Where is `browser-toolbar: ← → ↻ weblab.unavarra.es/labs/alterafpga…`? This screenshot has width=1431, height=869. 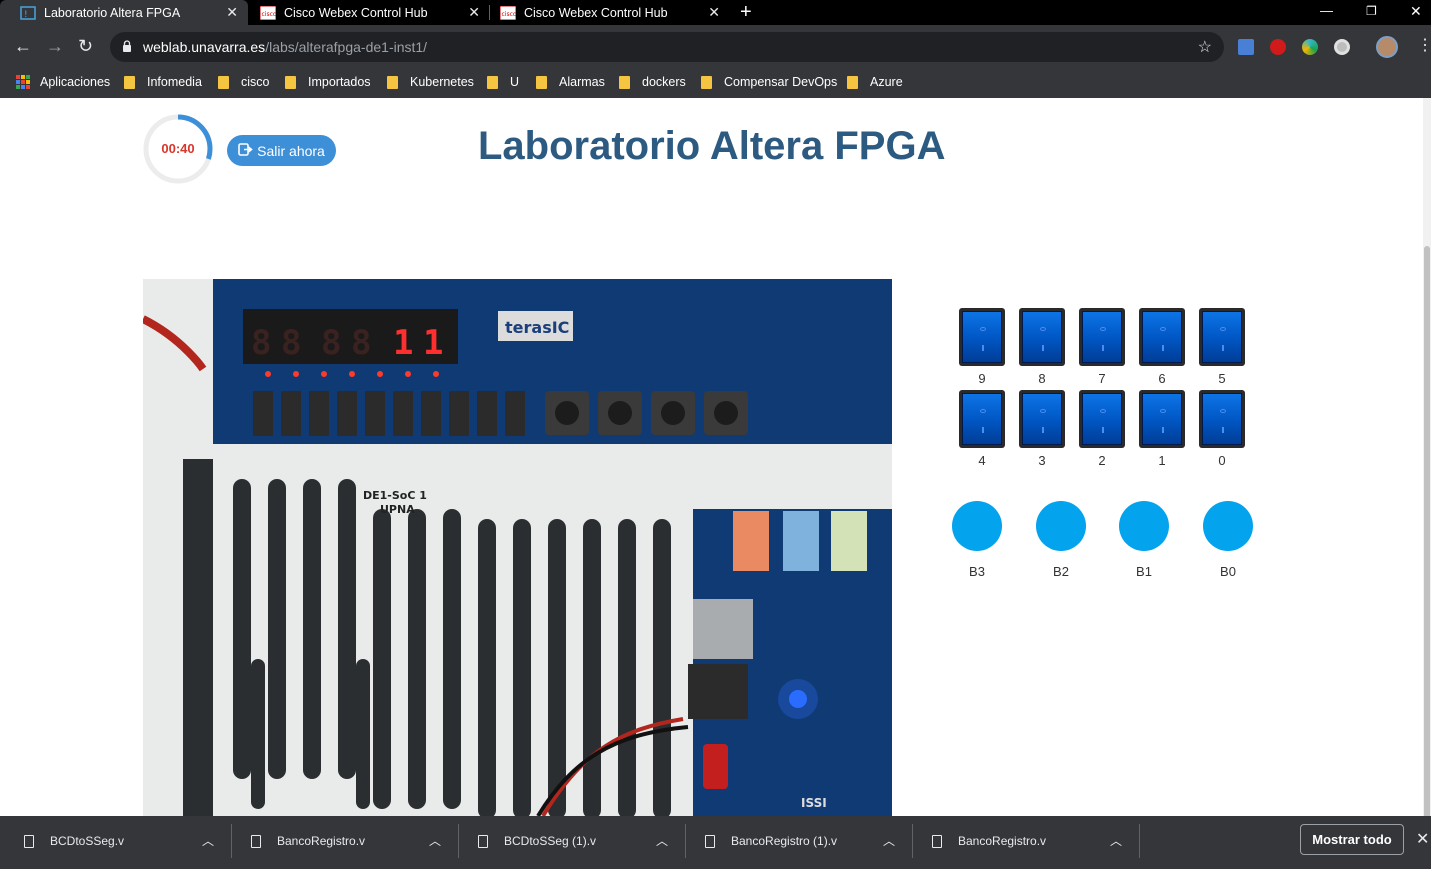 browser-toolbar: ← → ↻ weblab.unavarra.es/labs/alterafpga… is located at coordinates (715, 47).